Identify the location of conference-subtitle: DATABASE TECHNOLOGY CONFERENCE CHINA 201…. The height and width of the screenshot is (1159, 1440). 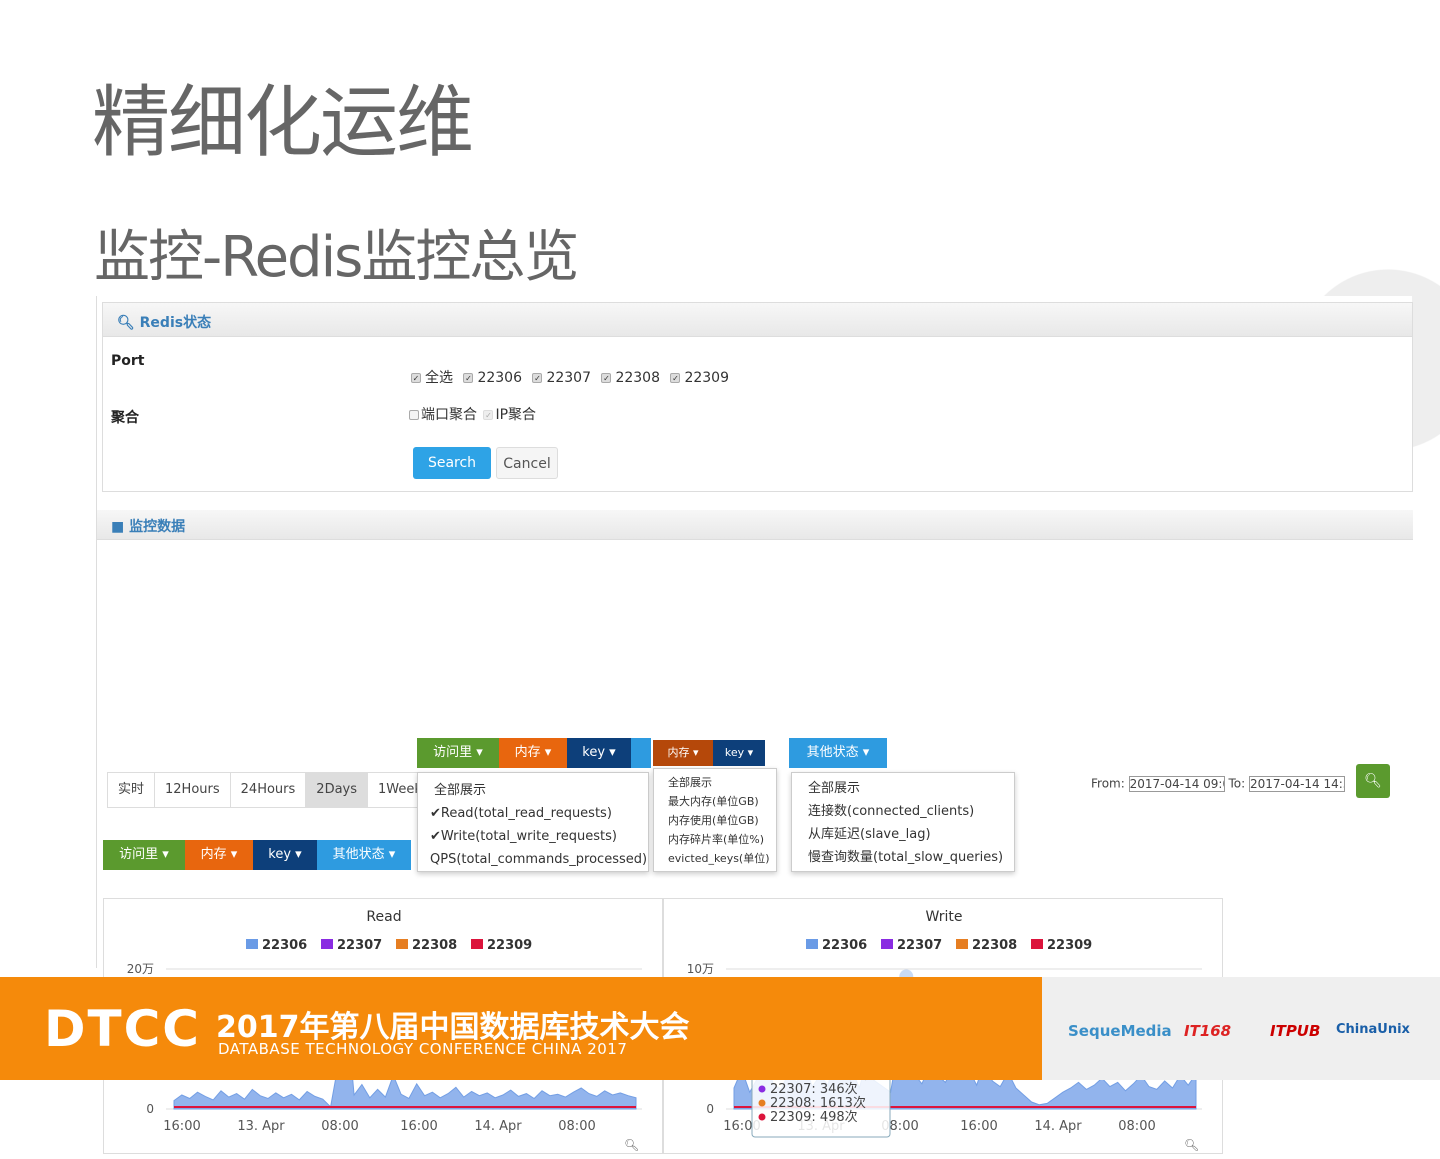
(423, 1049).